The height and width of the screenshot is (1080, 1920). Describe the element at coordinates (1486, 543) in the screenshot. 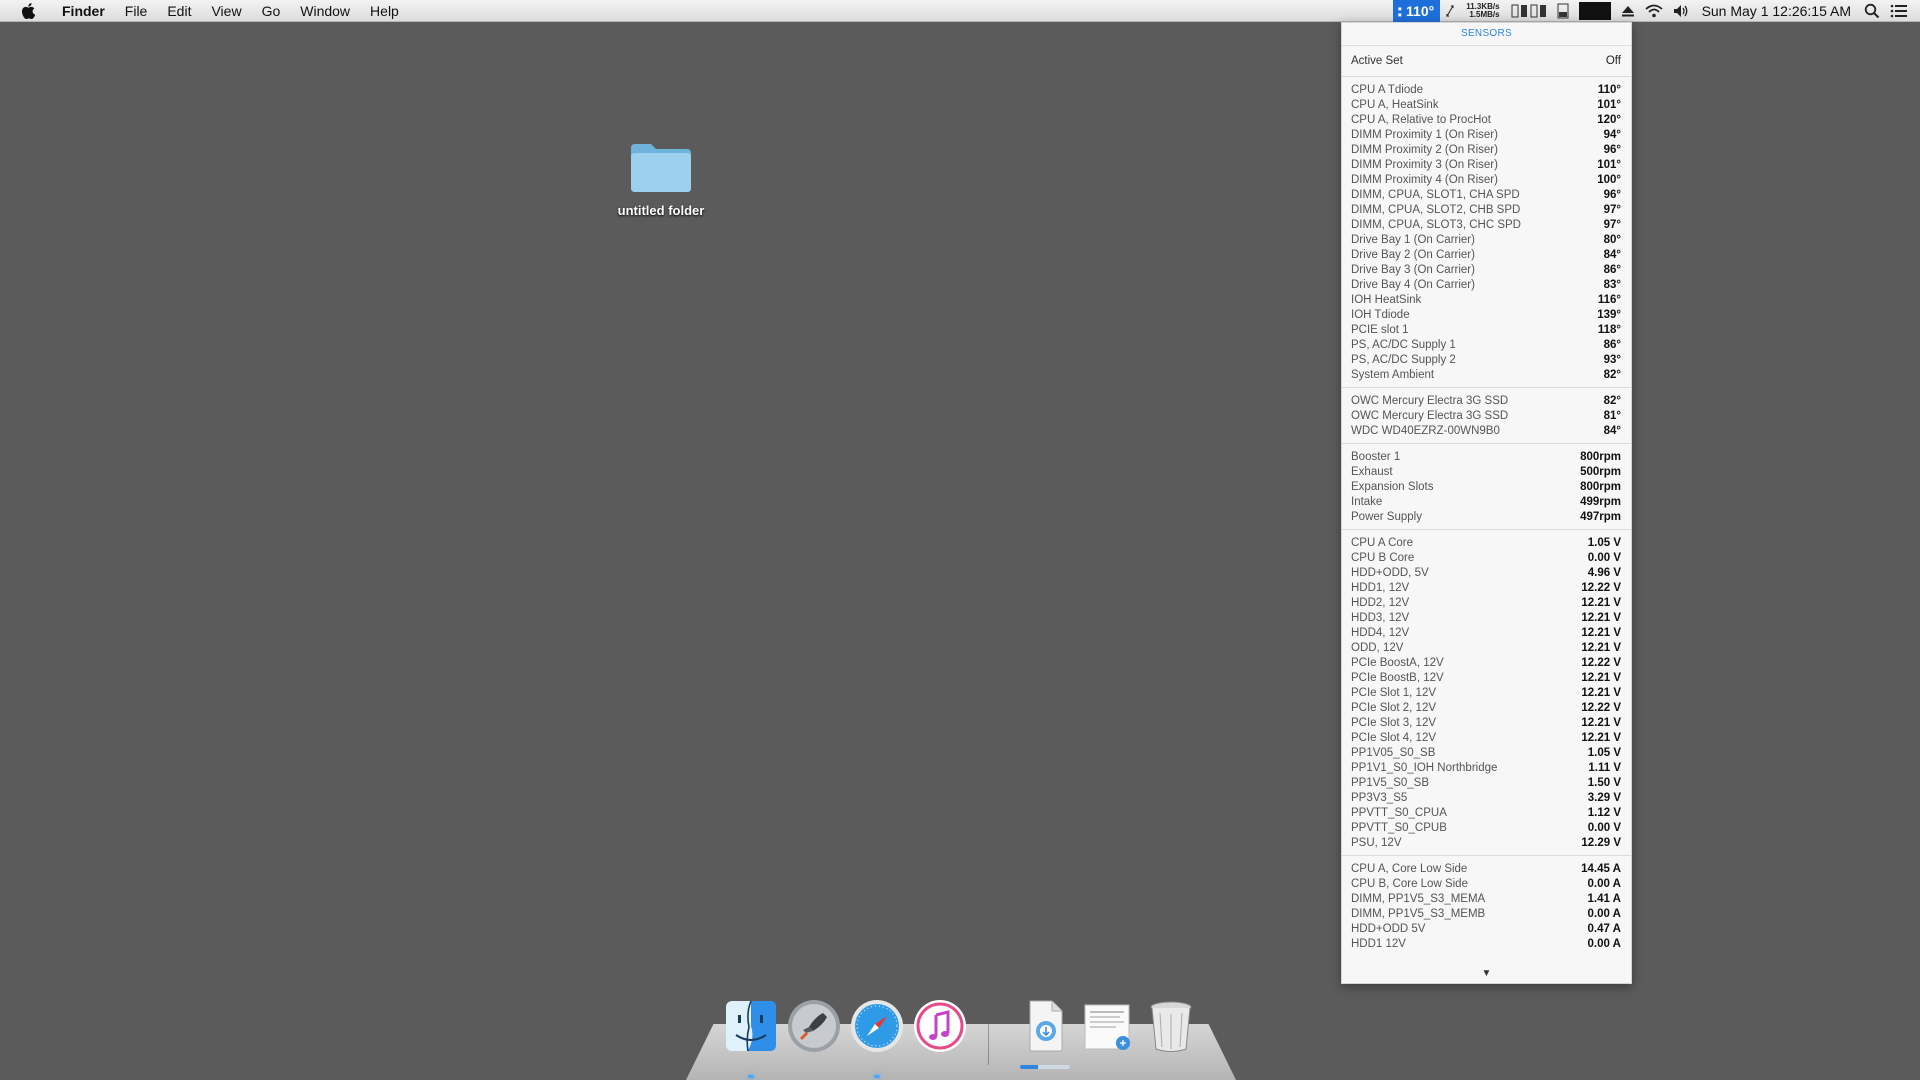

I see `sensor-row: CPU A Core 1.05 V` at that location.